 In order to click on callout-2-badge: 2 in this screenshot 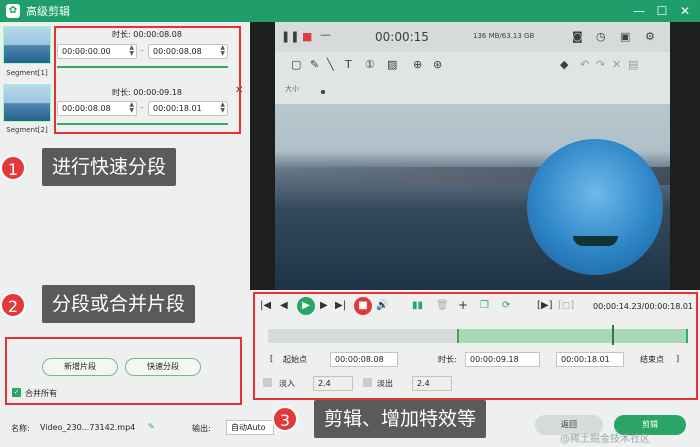, I will do `click(13, 305)`.